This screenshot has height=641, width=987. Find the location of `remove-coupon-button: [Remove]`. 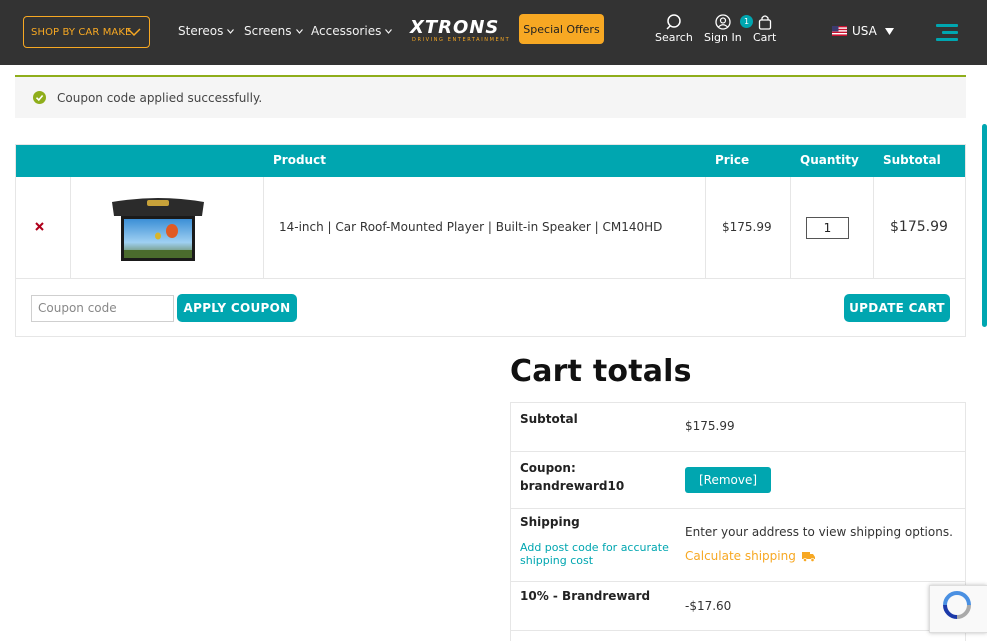

remove-coupon-button: [Remove] is located at coordinates (728, 480).